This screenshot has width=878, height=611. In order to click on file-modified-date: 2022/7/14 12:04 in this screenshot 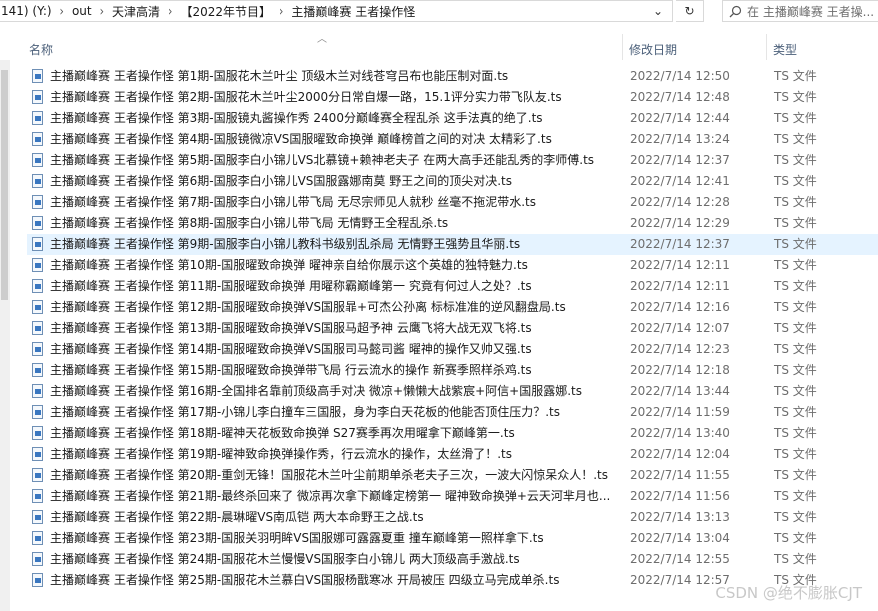, I will do `click(680, 454)`.